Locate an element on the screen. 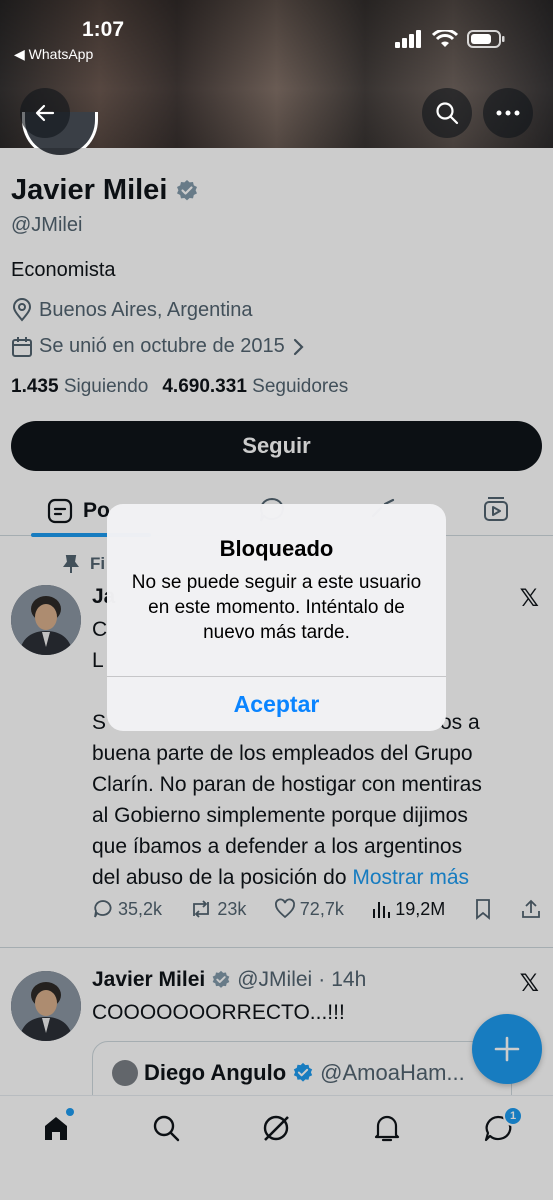 This screenshot has height=1200, width=553. signal-icon is located at coordinates (408, 39).